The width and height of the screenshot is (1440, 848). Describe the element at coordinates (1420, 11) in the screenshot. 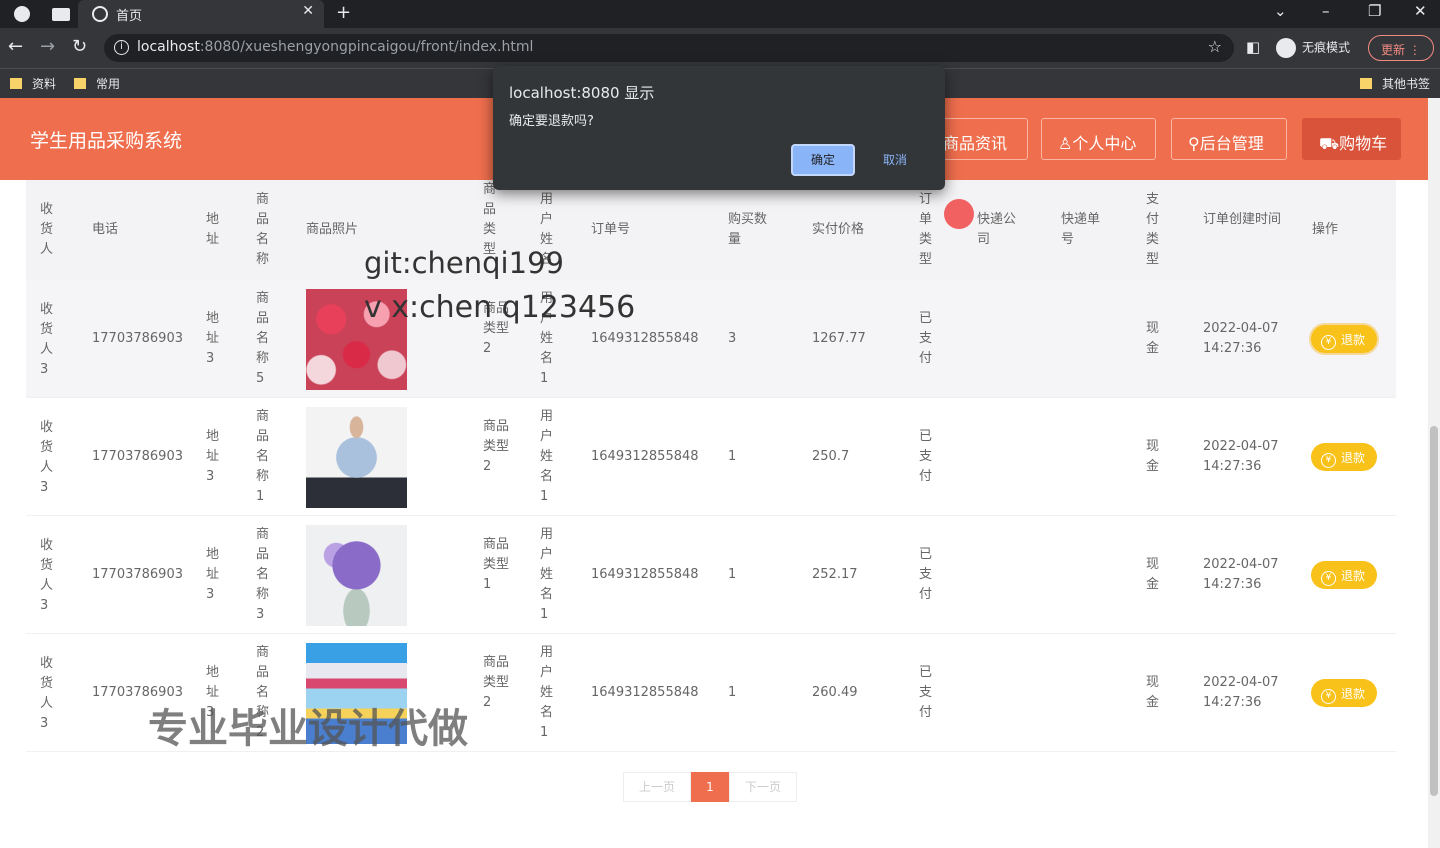

I see `window-close-icon: ✕` at that location.